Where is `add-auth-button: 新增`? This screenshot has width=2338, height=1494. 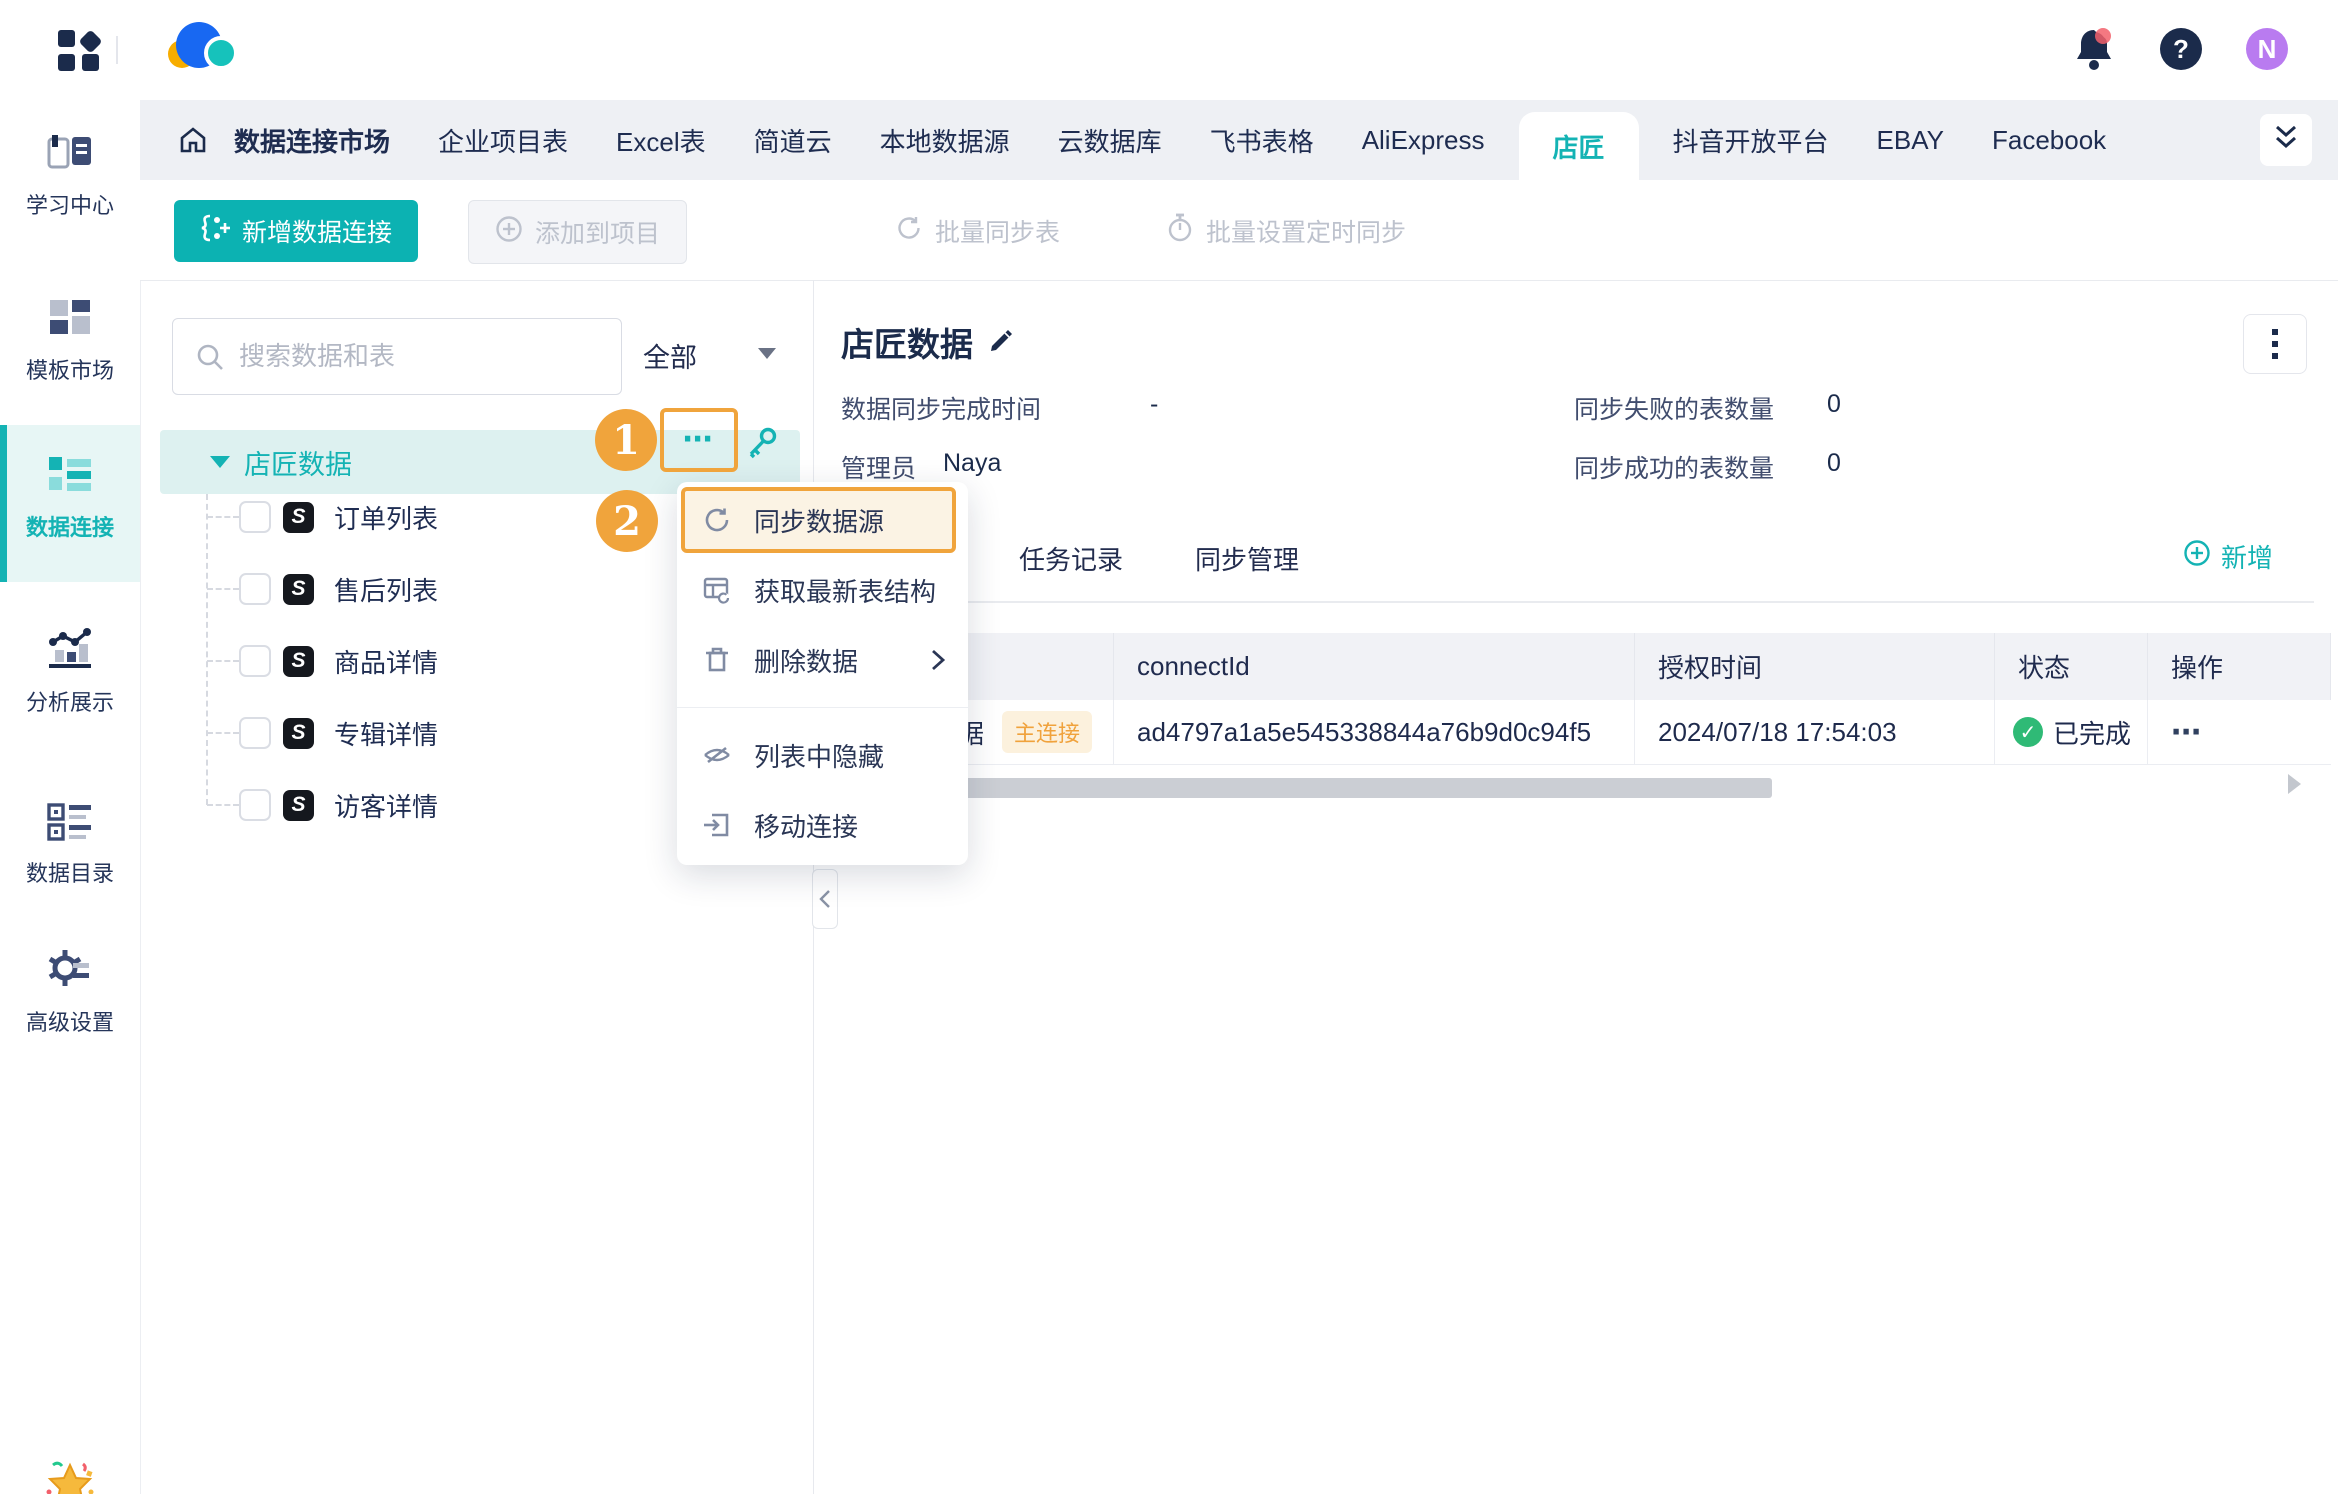
add-auth-button: 新增 is located at coordinates (2228, 556).